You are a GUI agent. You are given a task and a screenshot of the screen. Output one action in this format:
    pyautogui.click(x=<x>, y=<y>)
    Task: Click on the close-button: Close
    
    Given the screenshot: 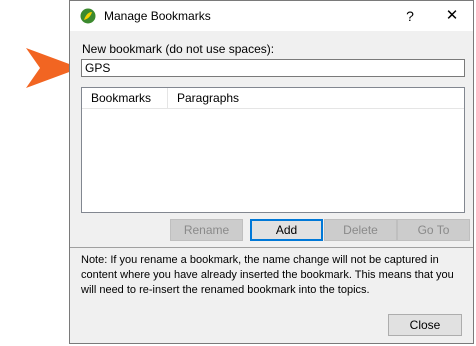 What is the action you would take?
    pyautogui.click(x=425, y=325)
    